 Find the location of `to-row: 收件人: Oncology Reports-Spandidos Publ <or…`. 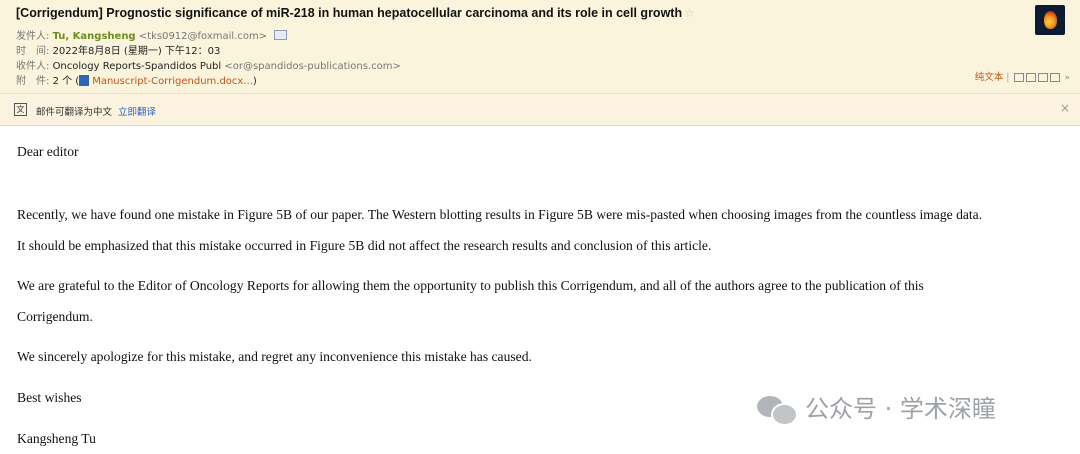

to-row: 收件人: Oncology Reports-Spandidos Publ <or… is located at coordinates (208, 64).